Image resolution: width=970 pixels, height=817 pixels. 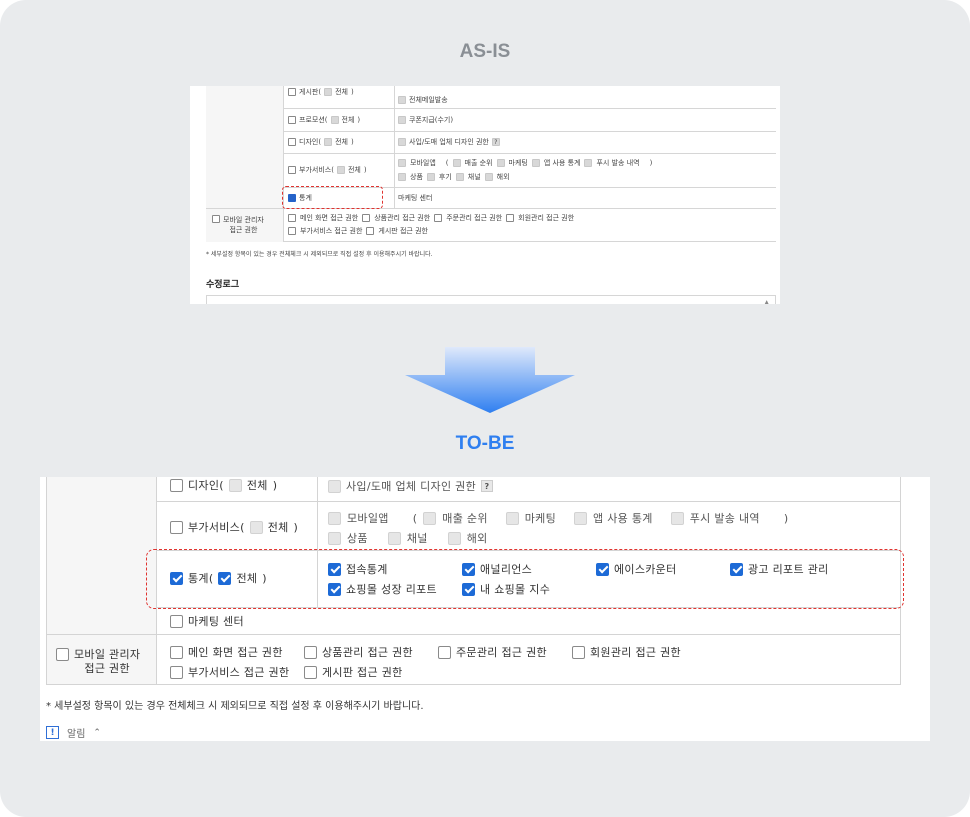 I want to click on mobile-main-access: 메인 화면 접근 권한, so click(x=226, y=652).